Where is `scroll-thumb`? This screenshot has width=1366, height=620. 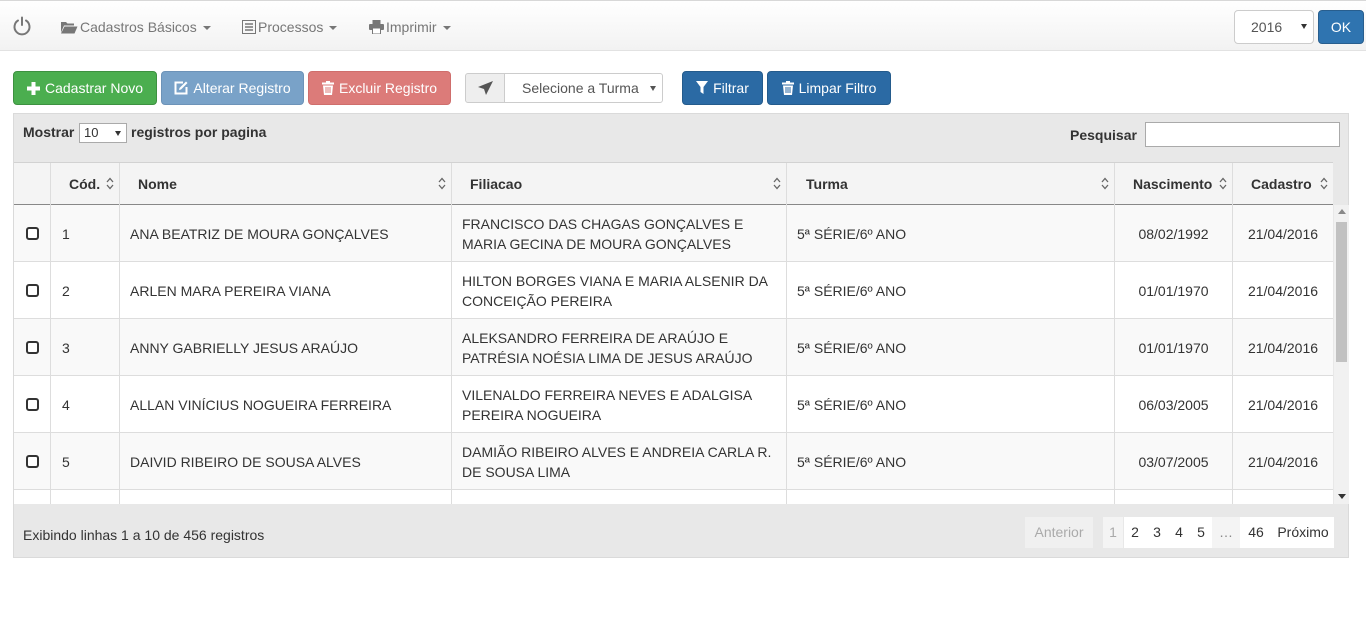 scroll-thumb is located at coordinates (1341, 292).